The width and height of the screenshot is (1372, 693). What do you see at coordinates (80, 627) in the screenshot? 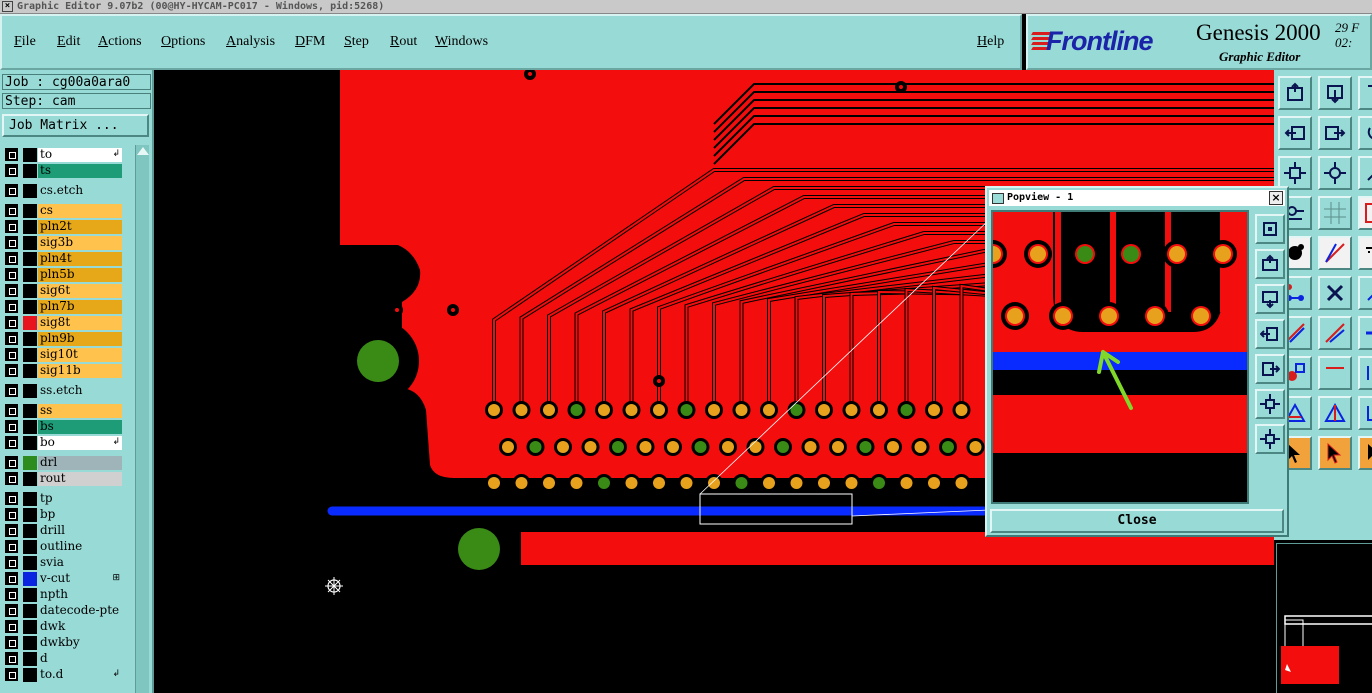
I see `layer-name: dwk` at bounding box center [80, 627].